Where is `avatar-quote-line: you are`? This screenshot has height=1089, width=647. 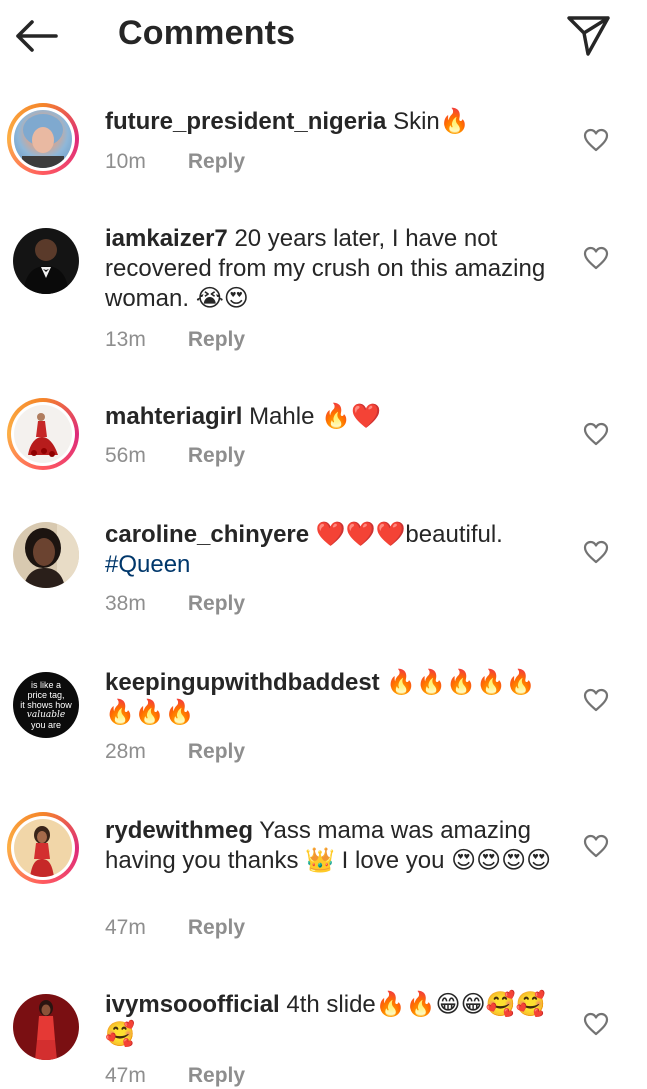 avatar-quote-line: you are is located at coordinates (46, 725).